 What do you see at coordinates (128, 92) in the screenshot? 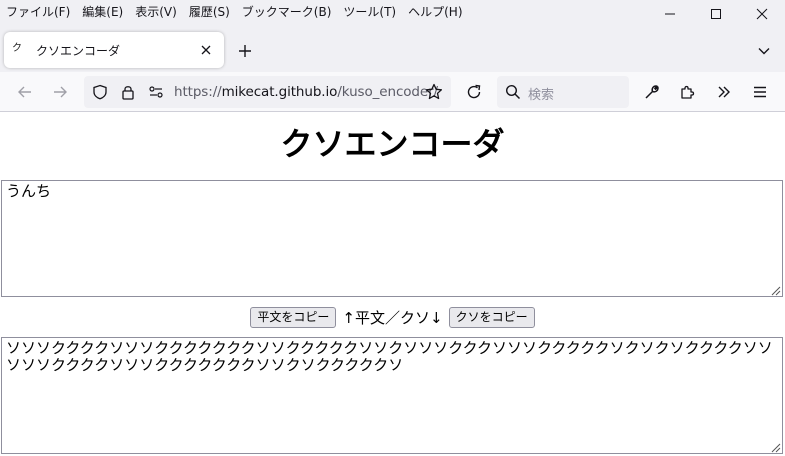
I see `lock-icon` at bounding box center [128, 92].